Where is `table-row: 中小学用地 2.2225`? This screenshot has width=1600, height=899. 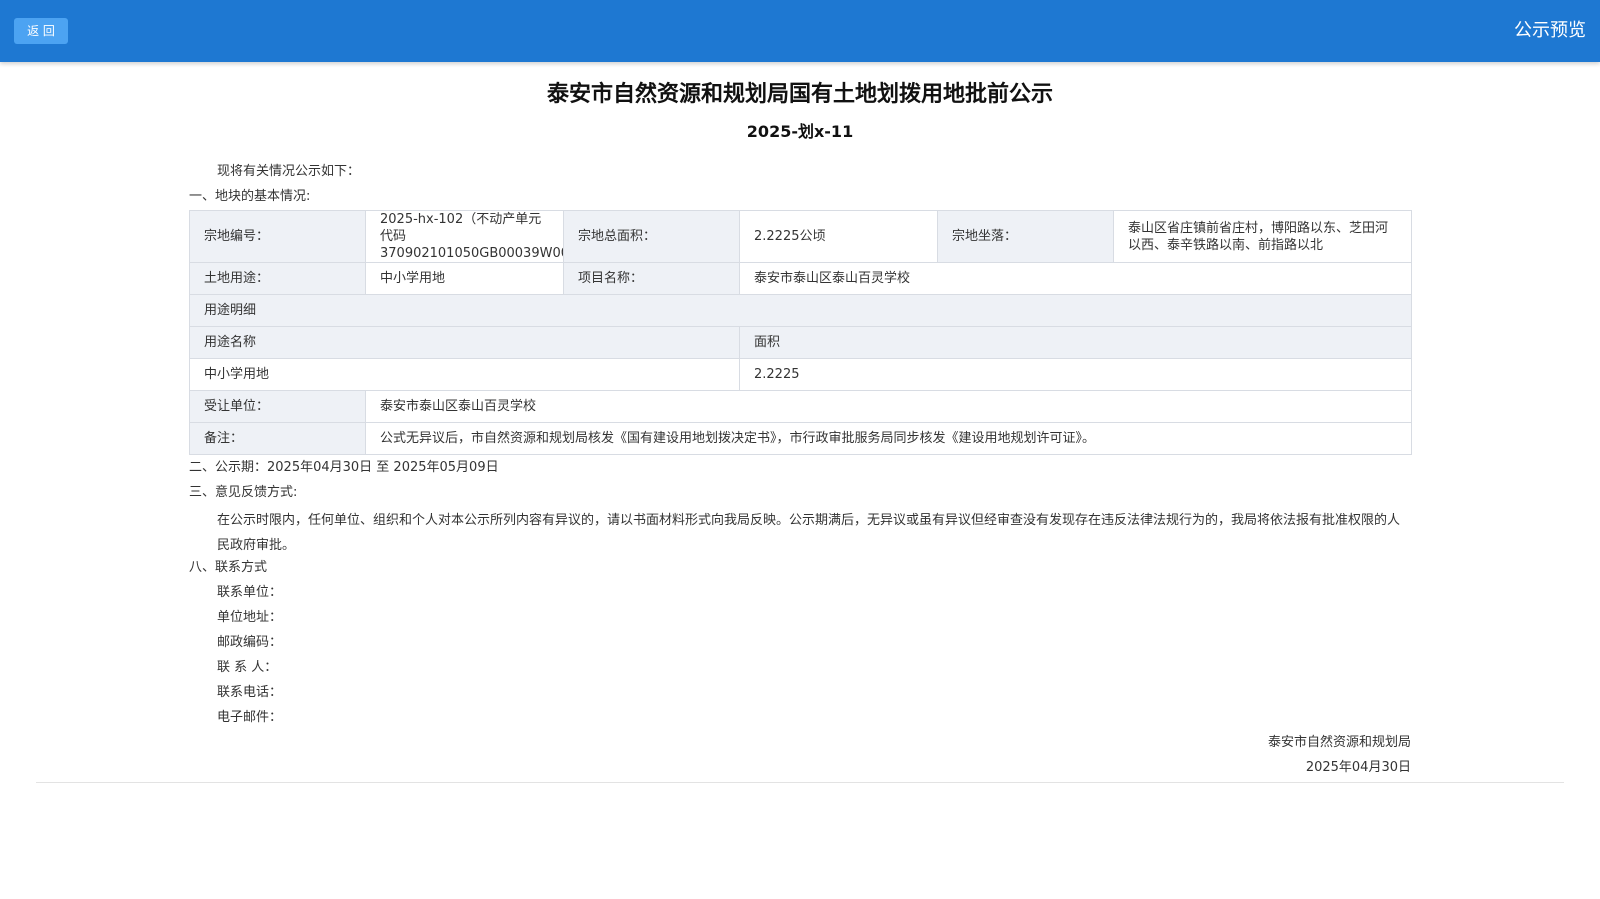
table-row: 中小学用地 2.2225 is located at coordinates (800, 374).